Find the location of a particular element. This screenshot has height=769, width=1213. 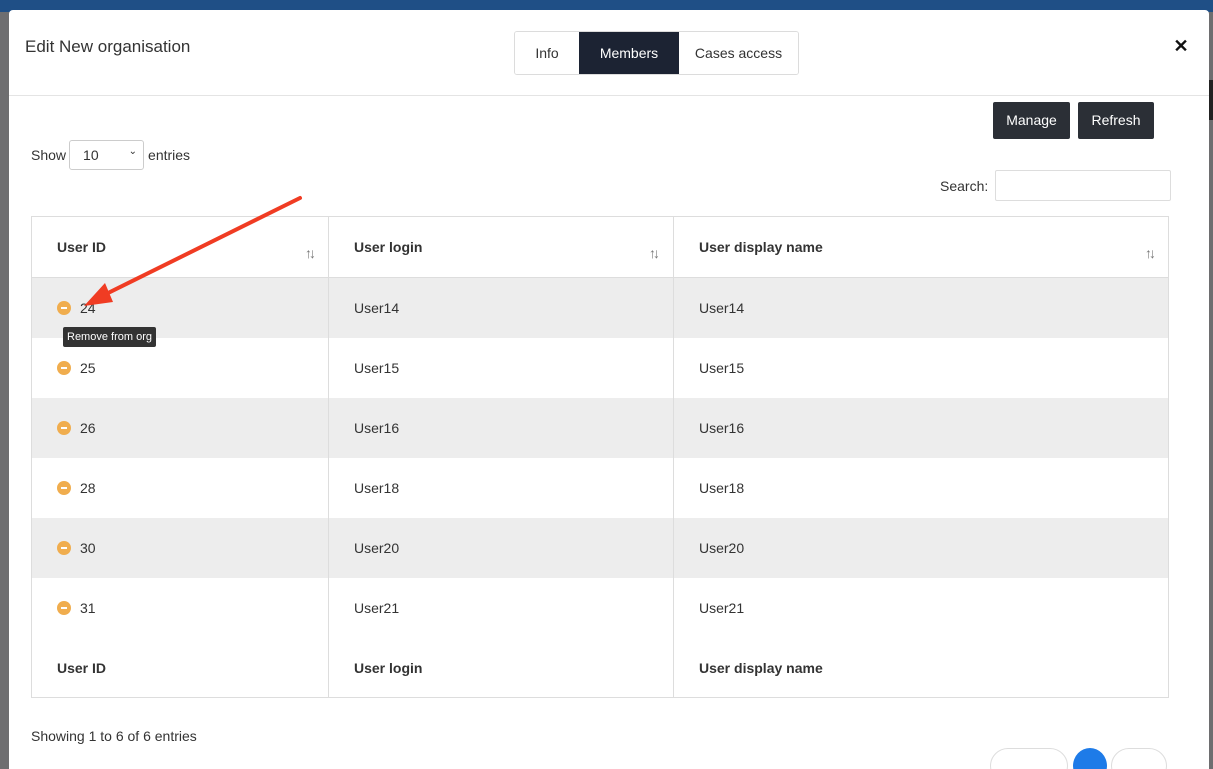

table-row: 24 User14 User14 is located at coordinates (600, 308).